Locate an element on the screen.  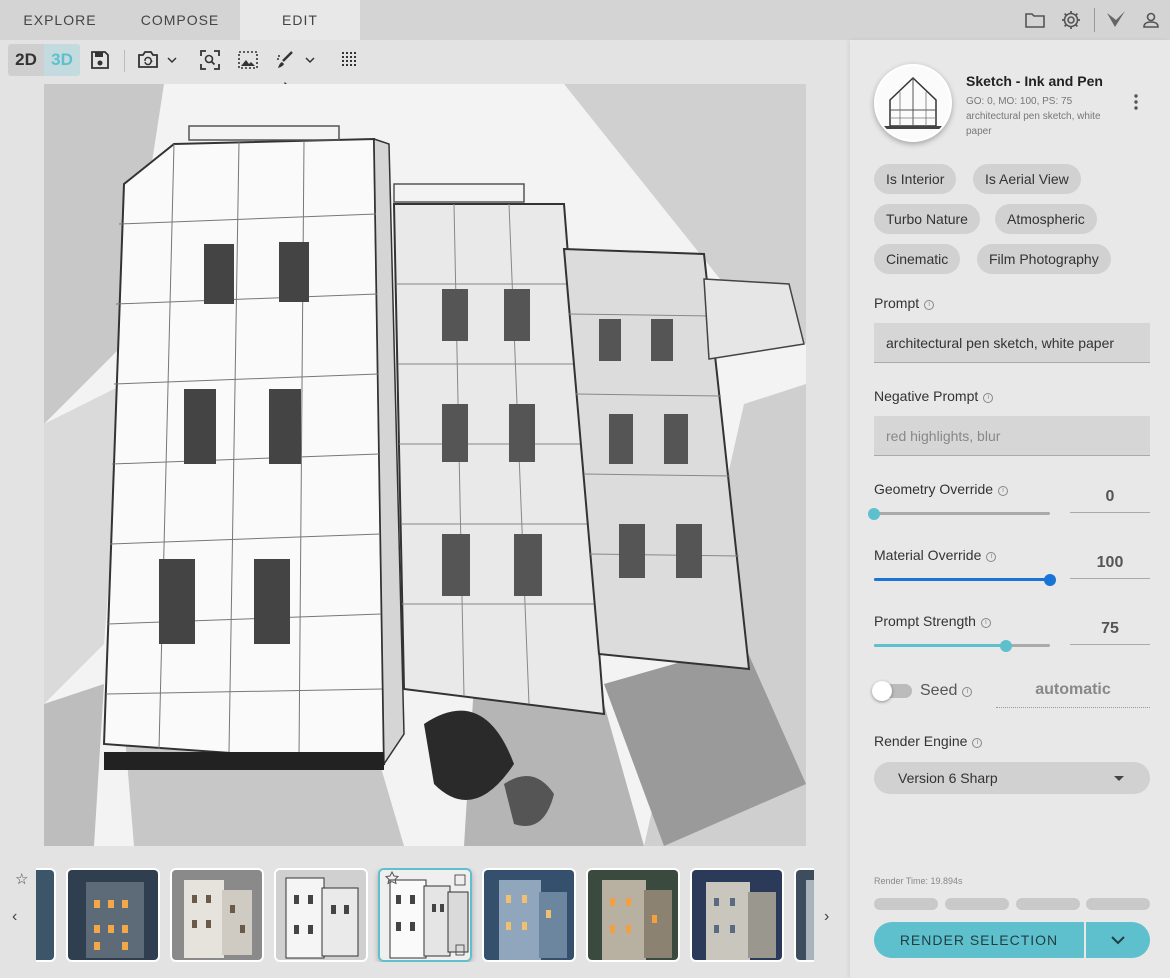
toolbar-divider is located at coordinates (124, 61).